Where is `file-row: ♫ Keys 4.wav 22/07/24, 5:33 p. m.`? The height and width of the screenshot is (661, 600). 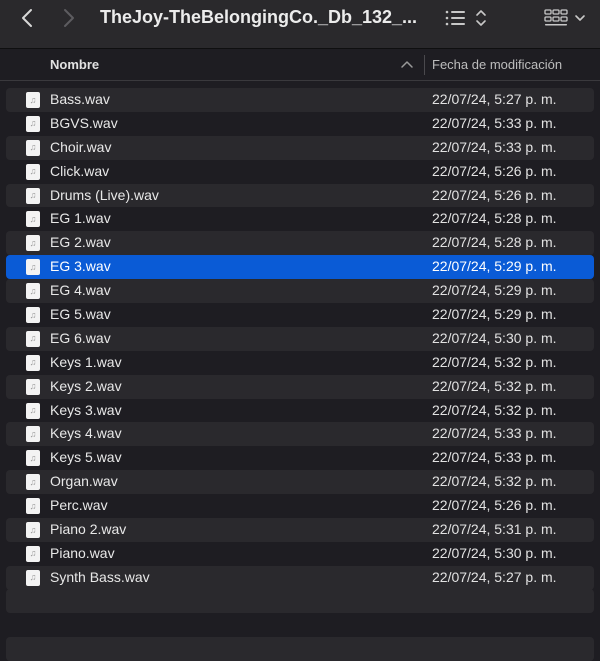 file-row: ♫ Keys 4.wav 22/07/24, 5:33 p. m. is located at coordinates (300, 434).